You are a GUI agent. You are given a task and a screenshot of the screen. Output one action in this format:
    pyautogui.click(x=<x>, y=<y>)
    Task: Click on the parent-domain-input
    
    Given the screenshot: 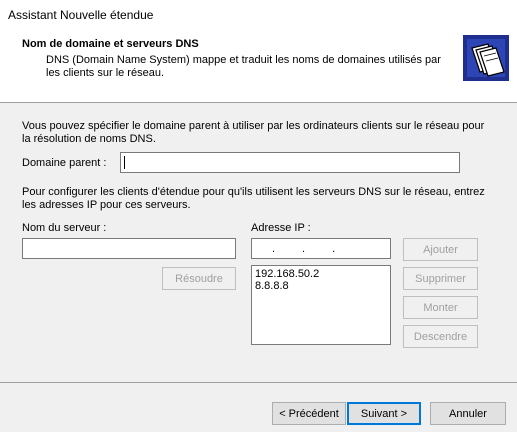 What is the action you would take?
    pyautogui.click(x=290, y=162)
    